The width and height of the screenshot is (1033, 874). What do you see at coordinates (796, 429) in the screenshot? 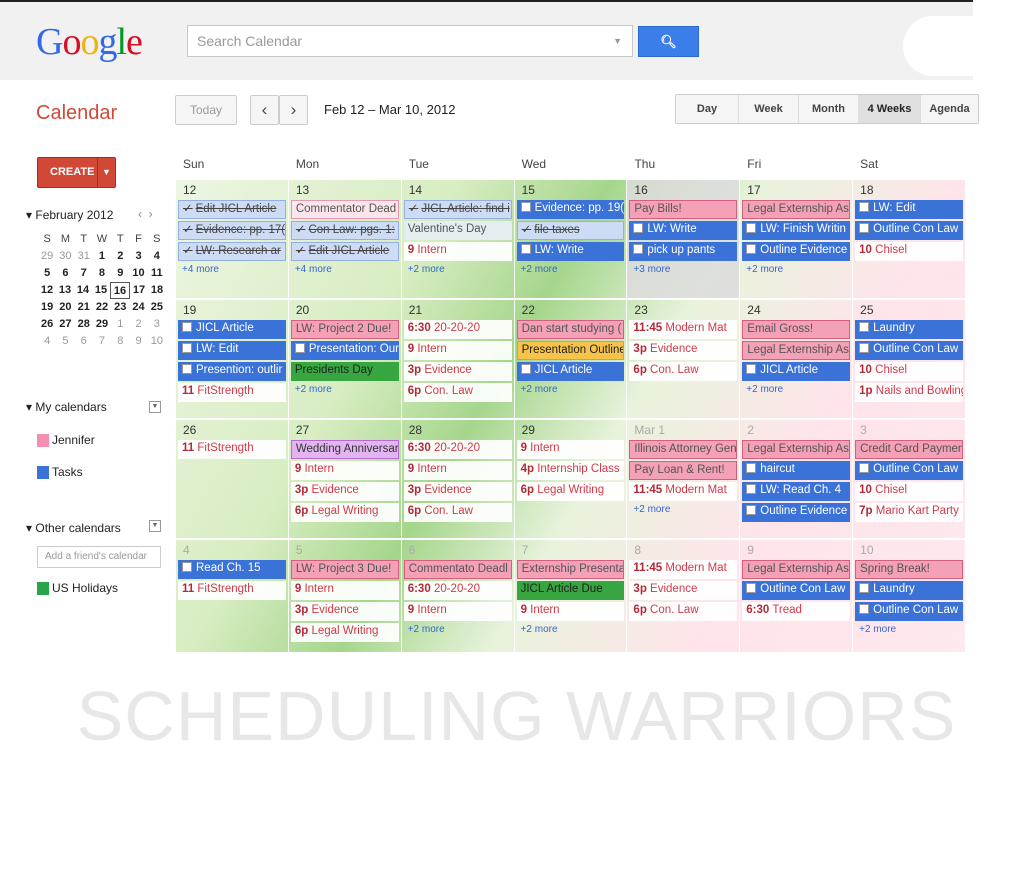
I see `day-number: 2` at bounding box center [796, 429].